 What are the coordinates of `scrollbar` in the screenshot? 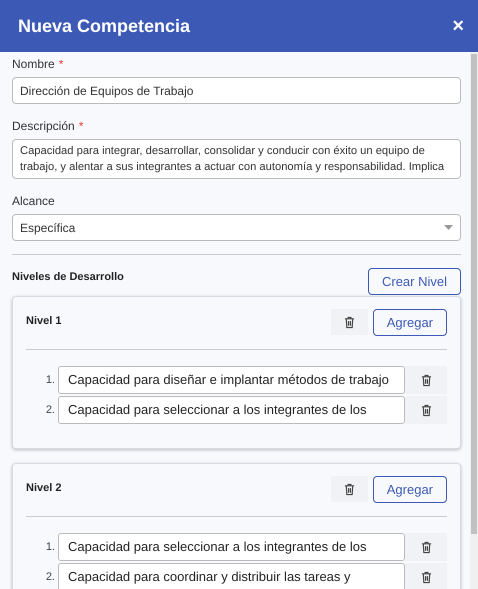 It's located at (474, 320).